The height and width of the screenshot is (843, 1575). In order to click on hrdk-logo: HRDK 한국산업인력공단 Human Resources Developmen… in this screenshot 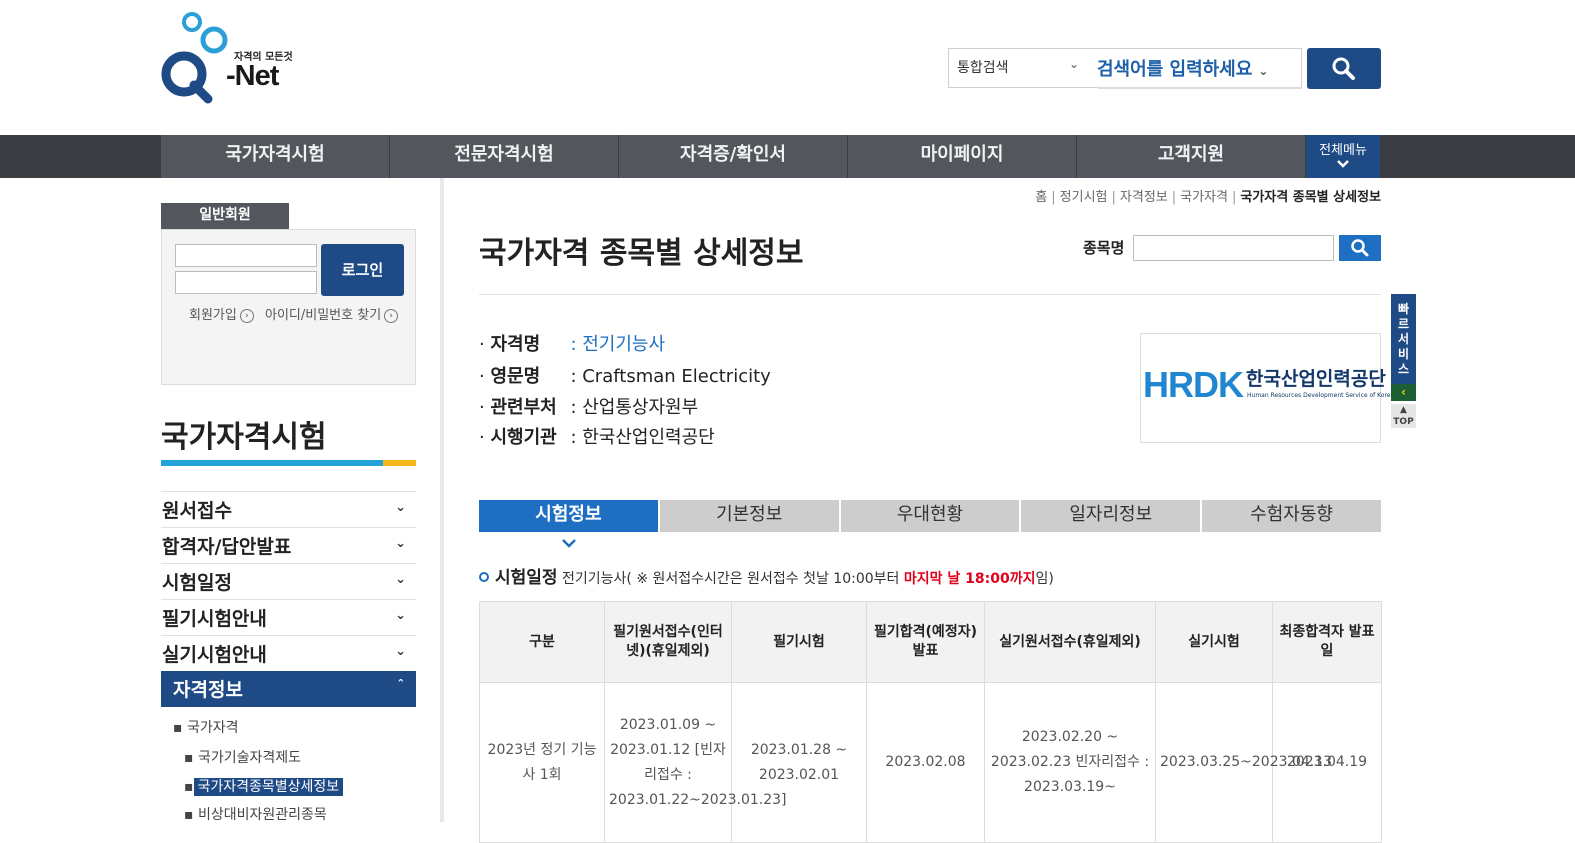, I will do `click(1267, 388)`.